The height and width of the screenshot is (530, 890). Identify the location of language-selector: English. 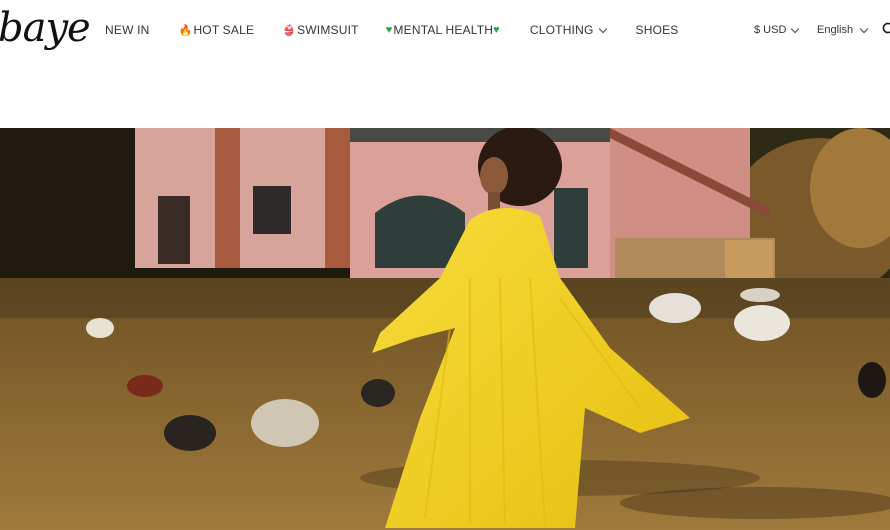
(843, 30).